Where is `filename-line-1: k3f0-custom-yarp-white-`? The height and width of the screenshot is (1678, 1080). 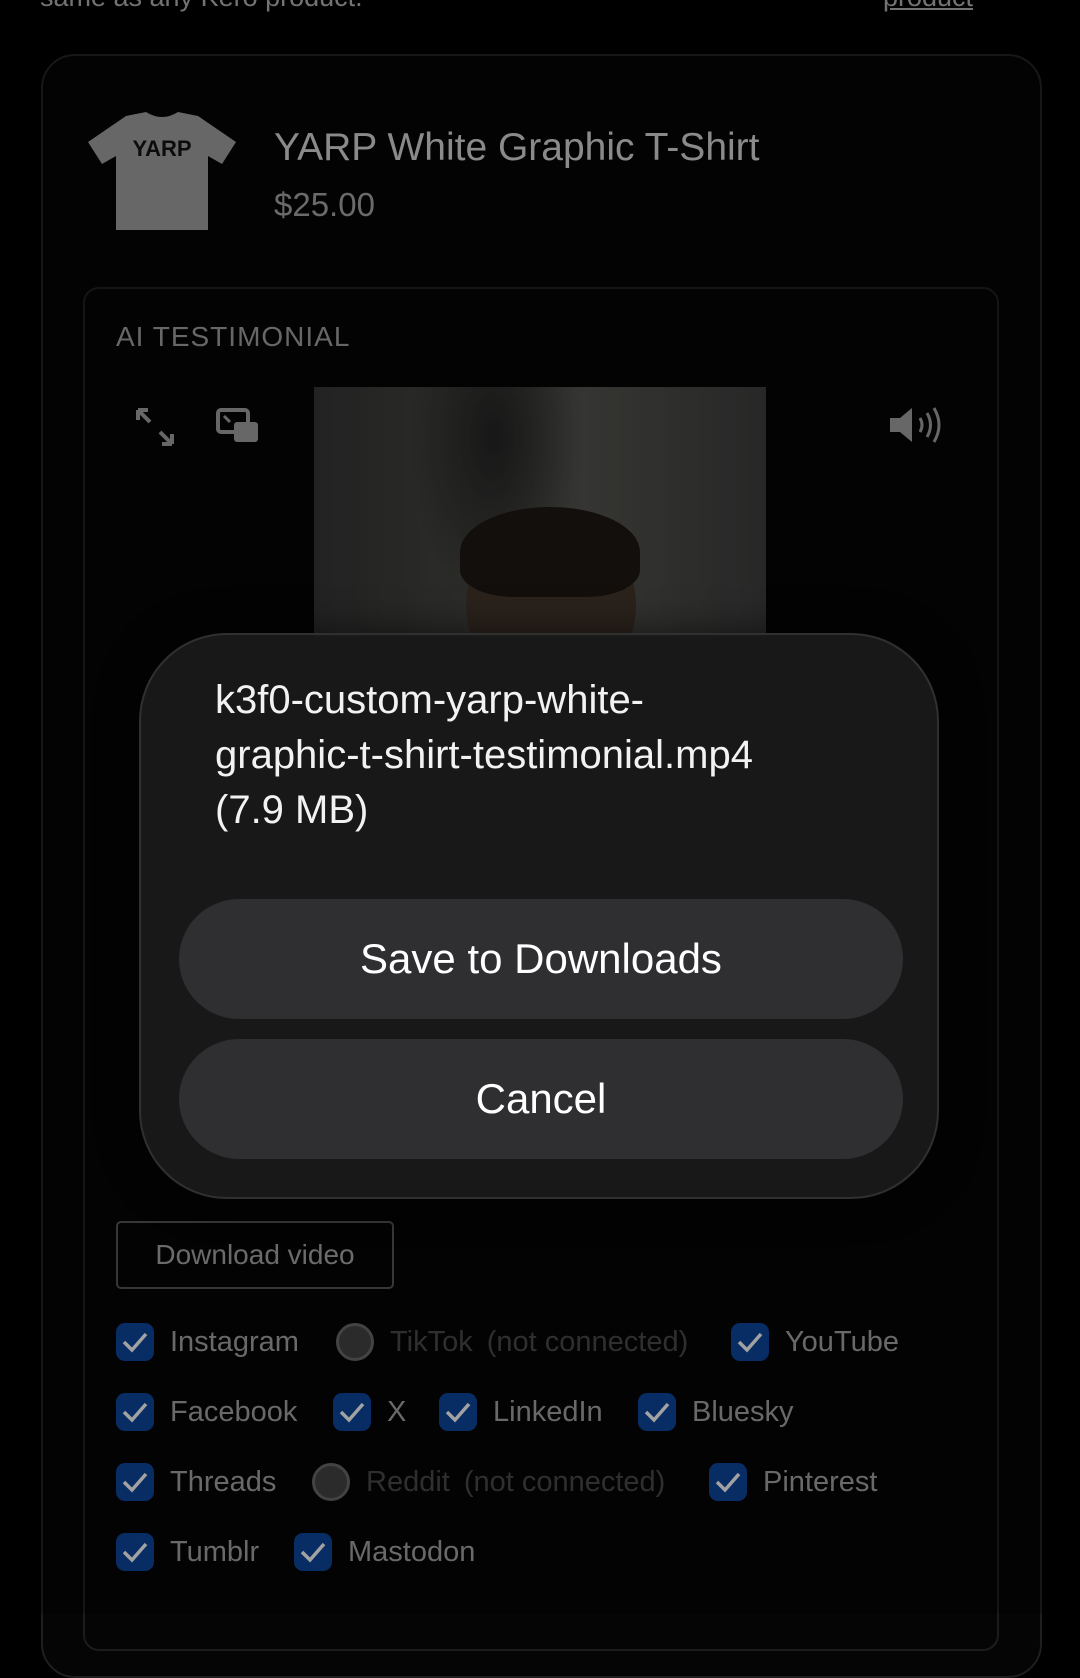
filename-line-1: k3f0-custom-yarp-white- is located at coordinates (430, 700).